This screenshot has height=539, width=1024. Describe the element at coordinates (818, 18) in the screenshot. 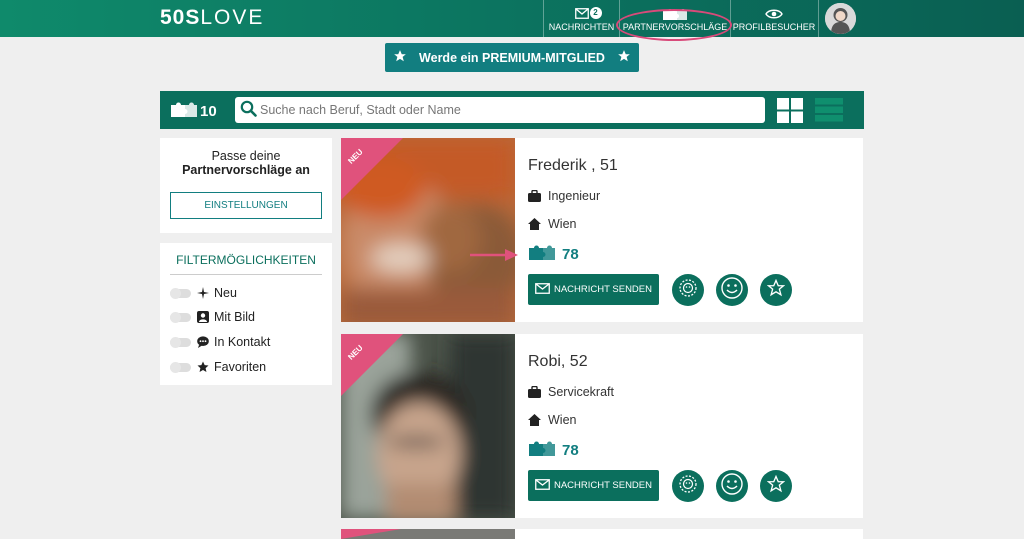

I see `nav-divider` at that location.